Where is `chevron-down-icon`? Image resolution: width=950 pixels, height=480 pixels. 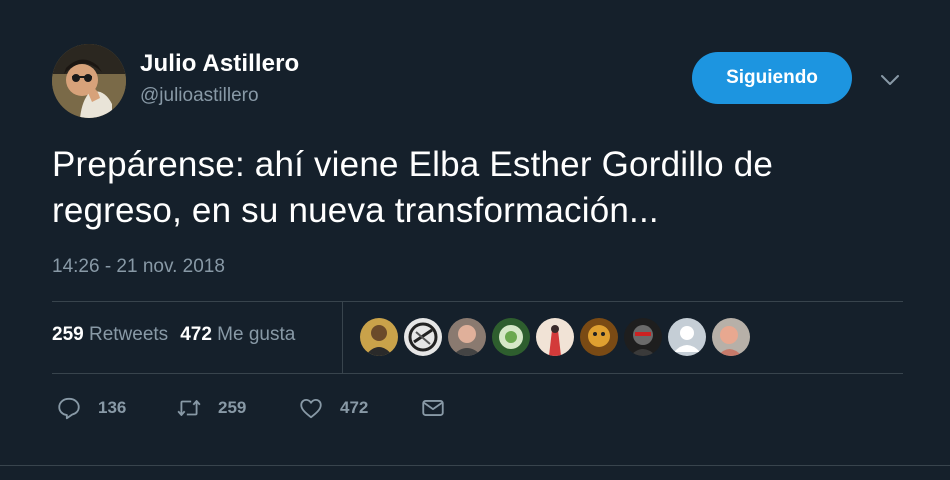 chevron-down-icon is located at coordinates (890, 80).